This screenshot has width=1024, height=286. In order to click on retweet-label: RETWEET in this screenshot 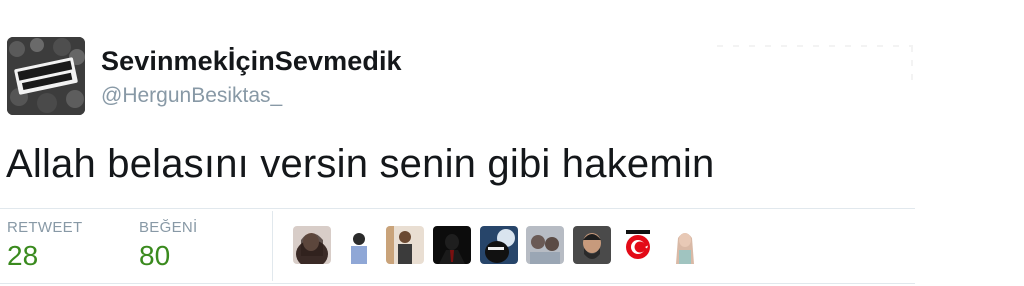, I will do `click(44, 227)`.